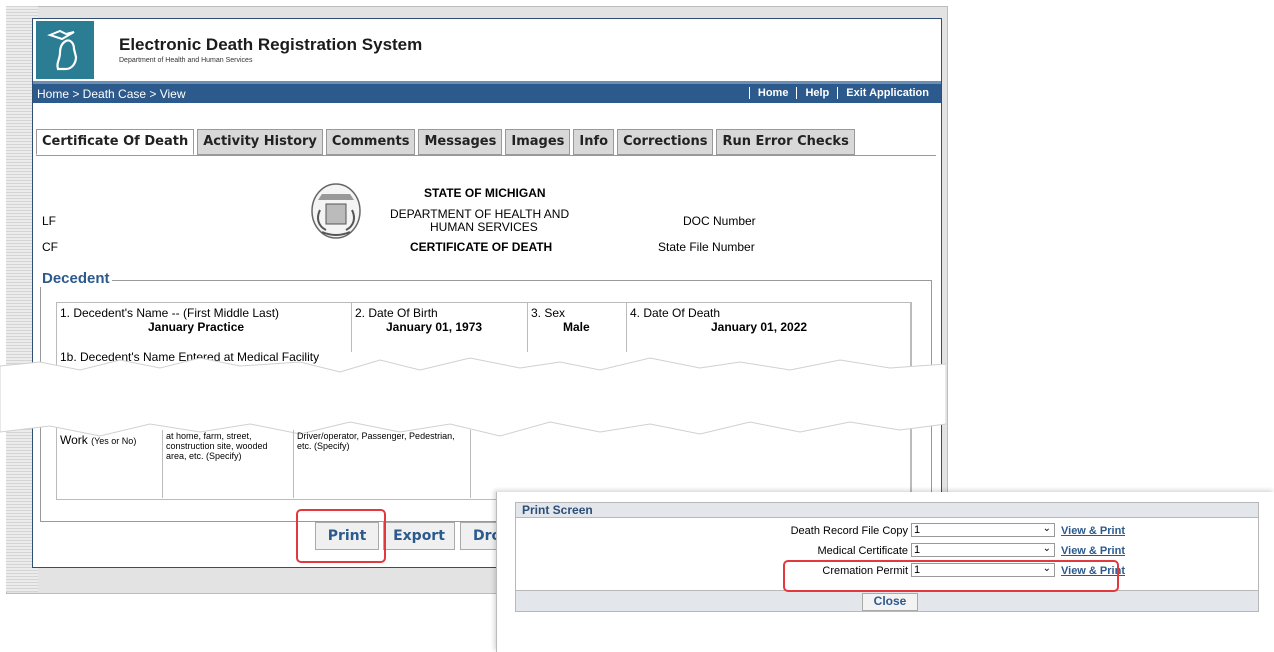  Describe the element at coordinates (196, 327) in the screenshot. I see `name-value: January Practice` at that location.